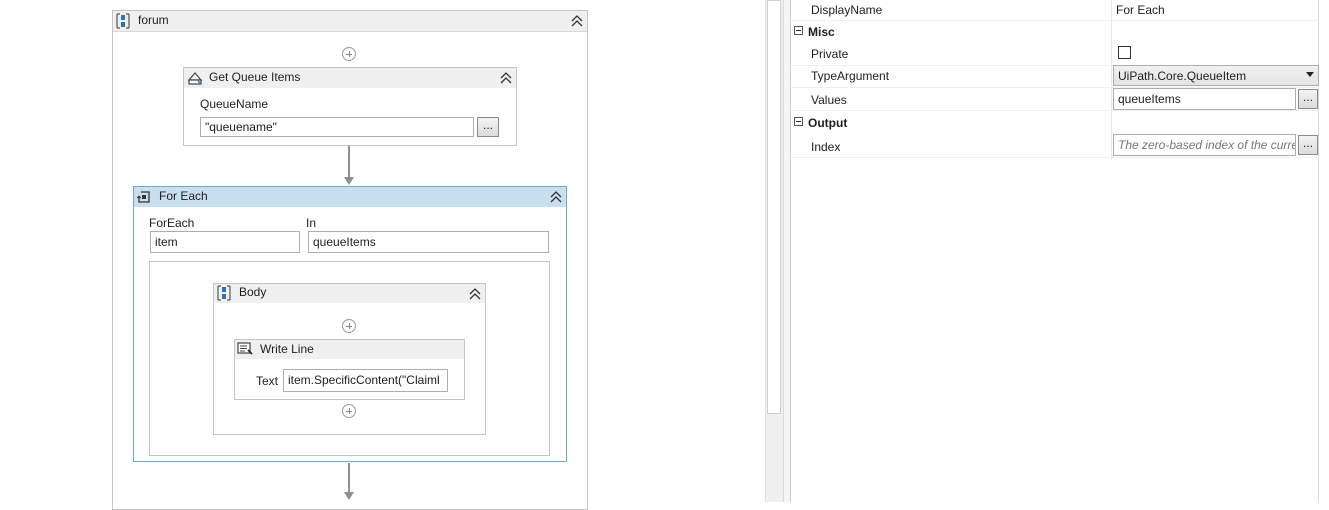  Describe the element at coordinates (1182, 76) in the screenshot. I see `typeargument-value: UiPath.Core.QueueItem` at that location.